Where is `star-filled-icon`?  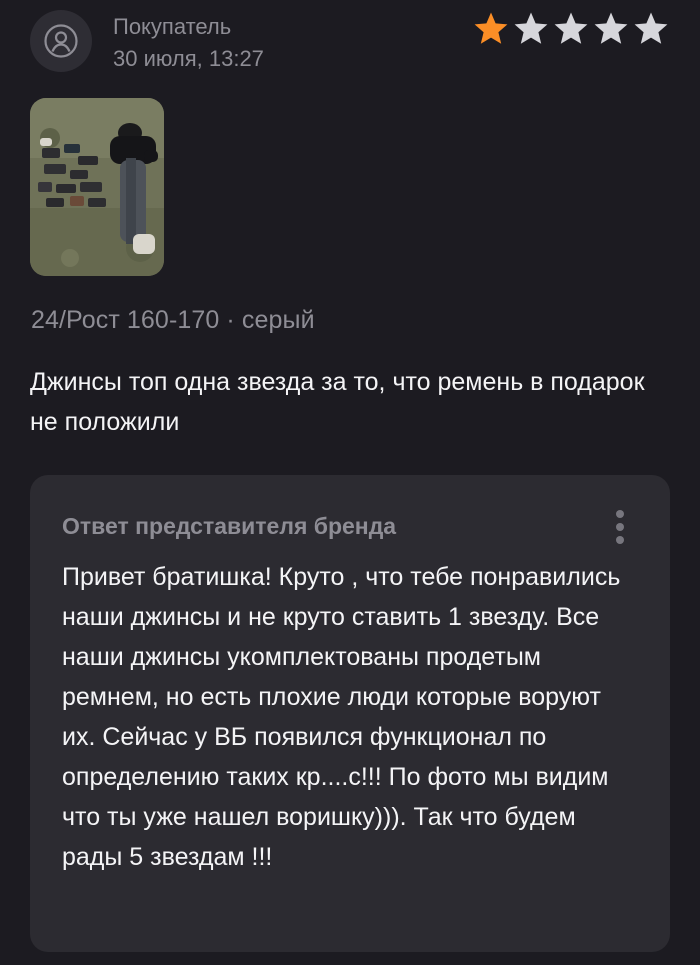
star-filled-icon is located at coordinates (491, 29).